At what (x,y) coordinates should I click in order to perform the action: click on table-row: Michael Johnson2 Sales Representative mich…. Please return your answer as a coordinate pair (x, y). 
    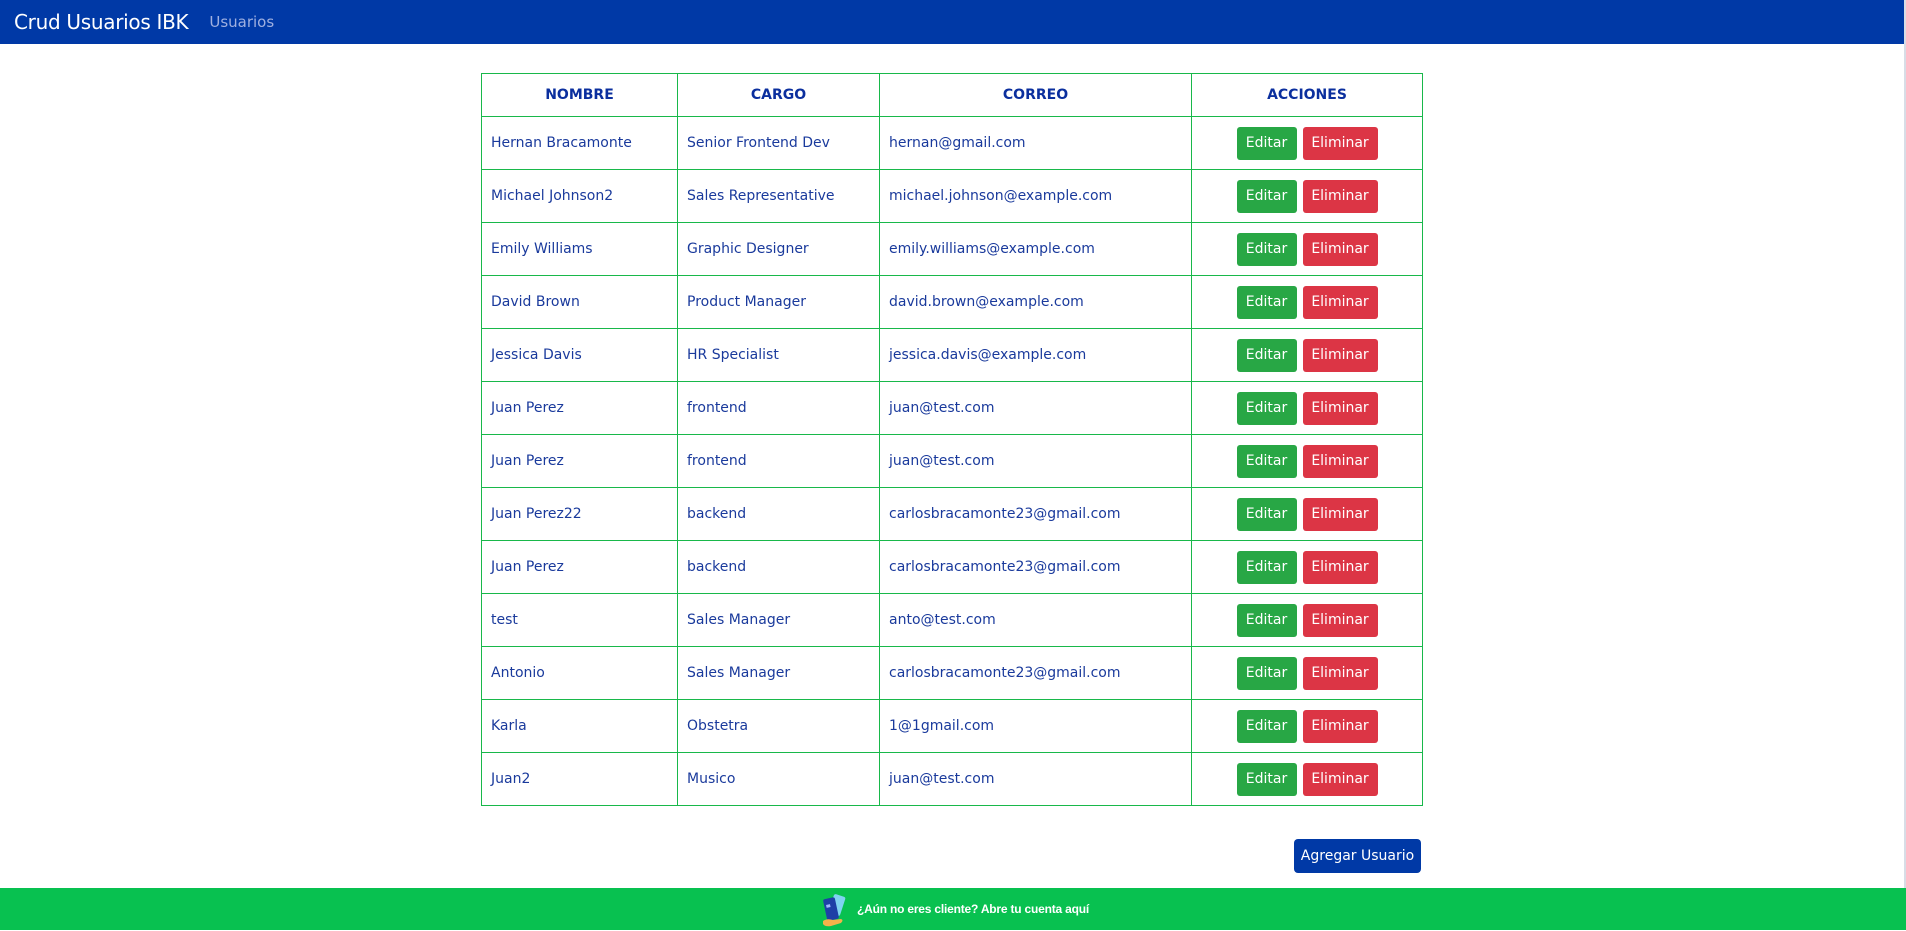
    Looking at the image, I should click on (952, 196).